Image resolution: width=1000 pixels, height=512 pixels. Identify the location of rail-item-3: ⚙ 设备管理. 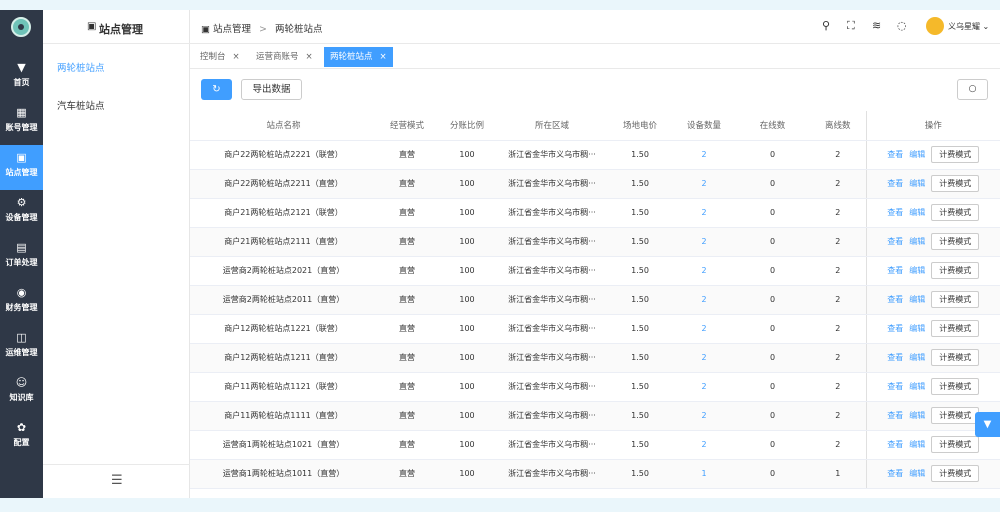
(21, 212).